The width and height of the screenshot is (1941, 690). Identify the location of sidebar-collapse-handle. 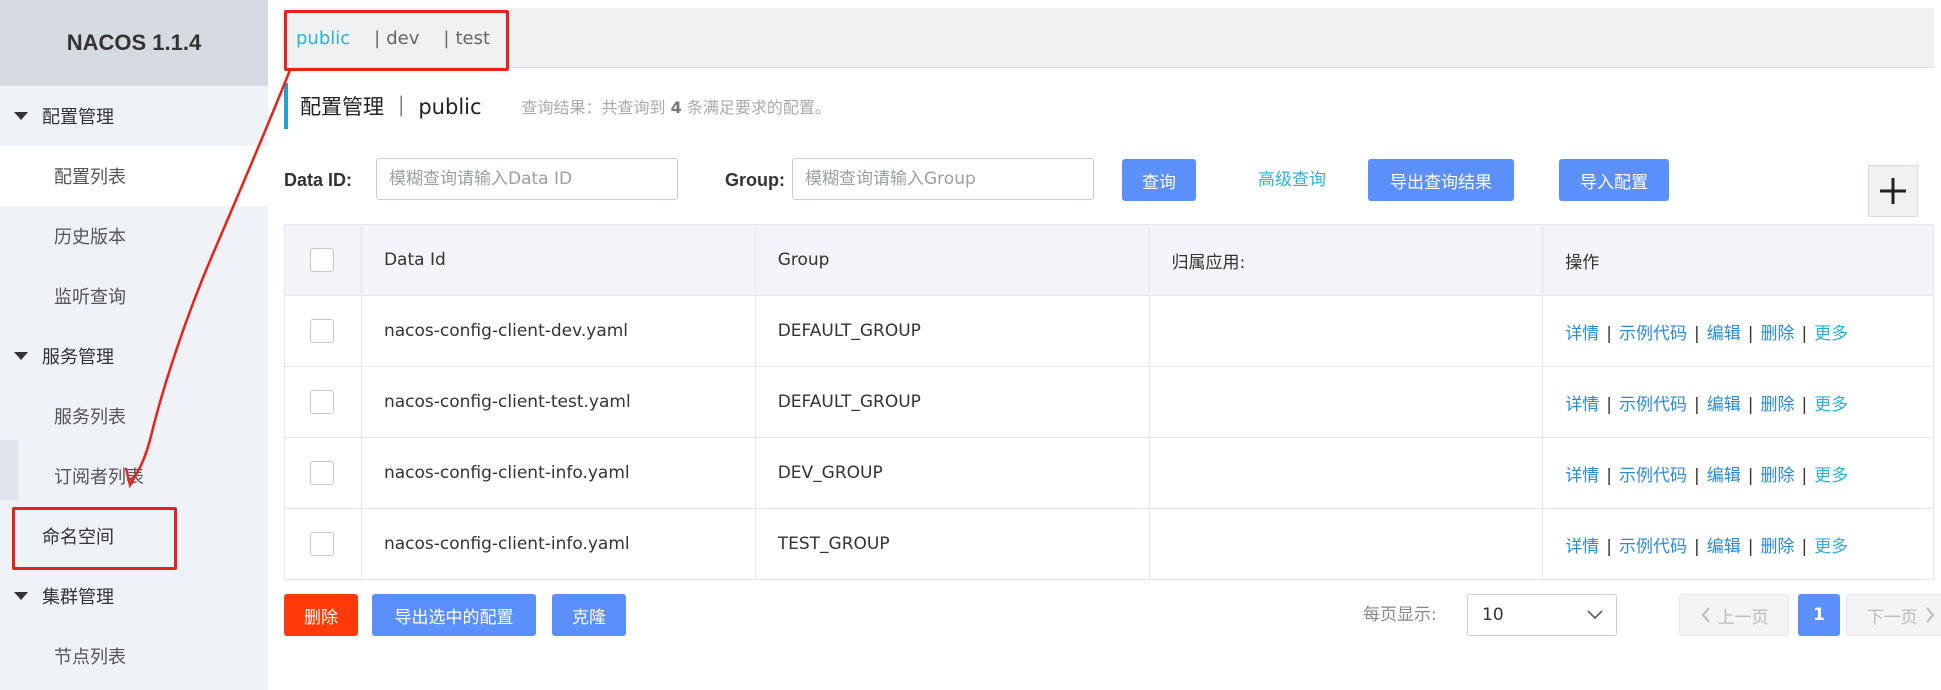
(9, 470).